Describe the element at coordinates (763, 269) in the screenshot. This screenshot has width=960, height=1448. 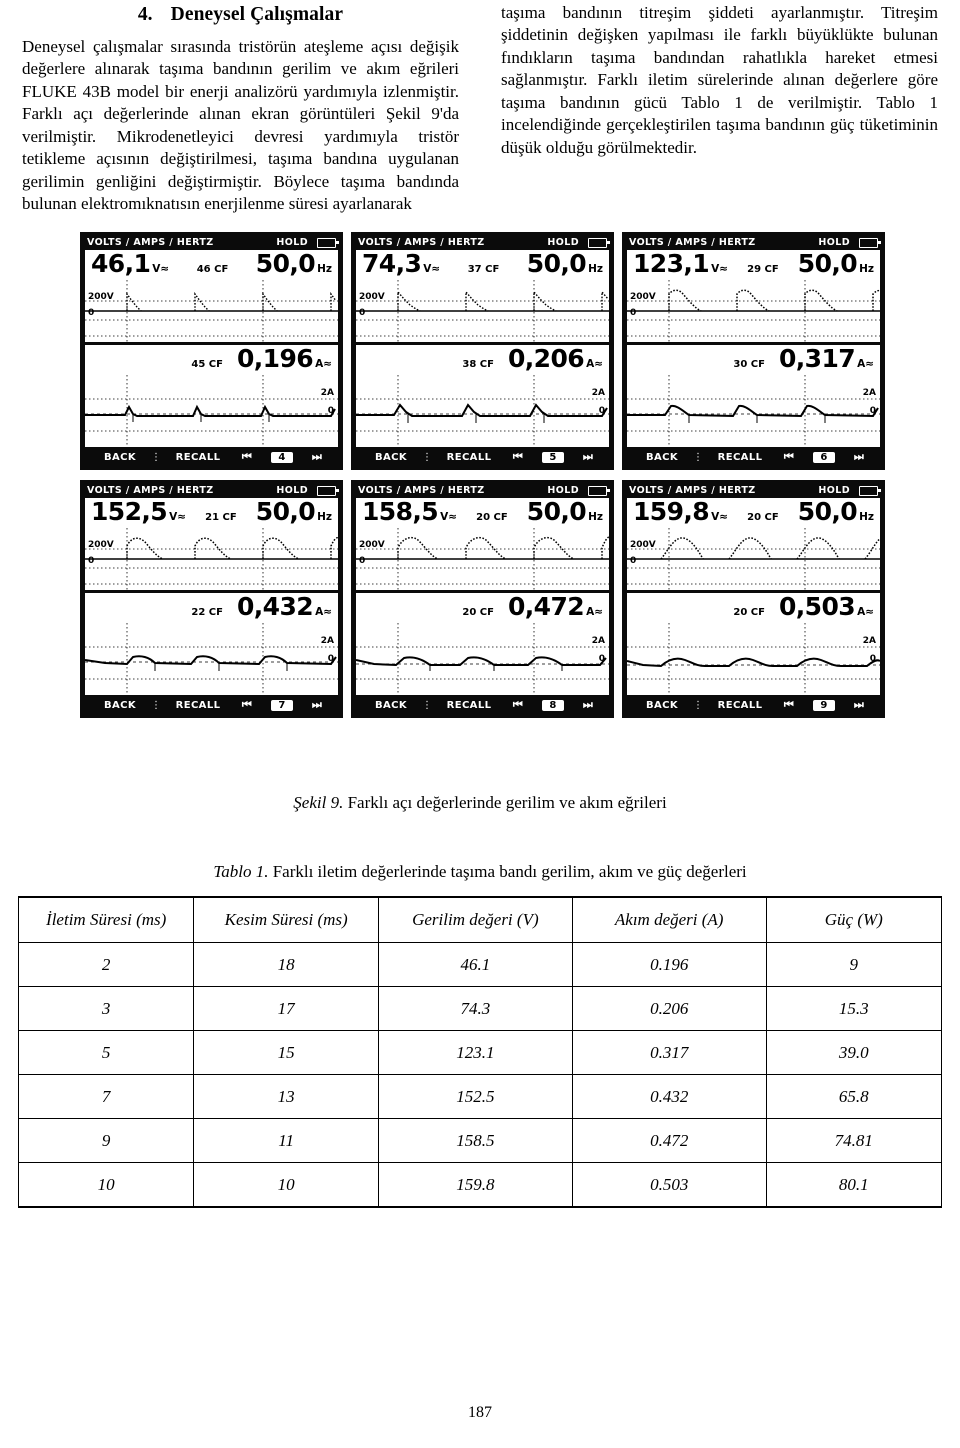
I see `voltage-crest-factor: 29 CF` at that location.